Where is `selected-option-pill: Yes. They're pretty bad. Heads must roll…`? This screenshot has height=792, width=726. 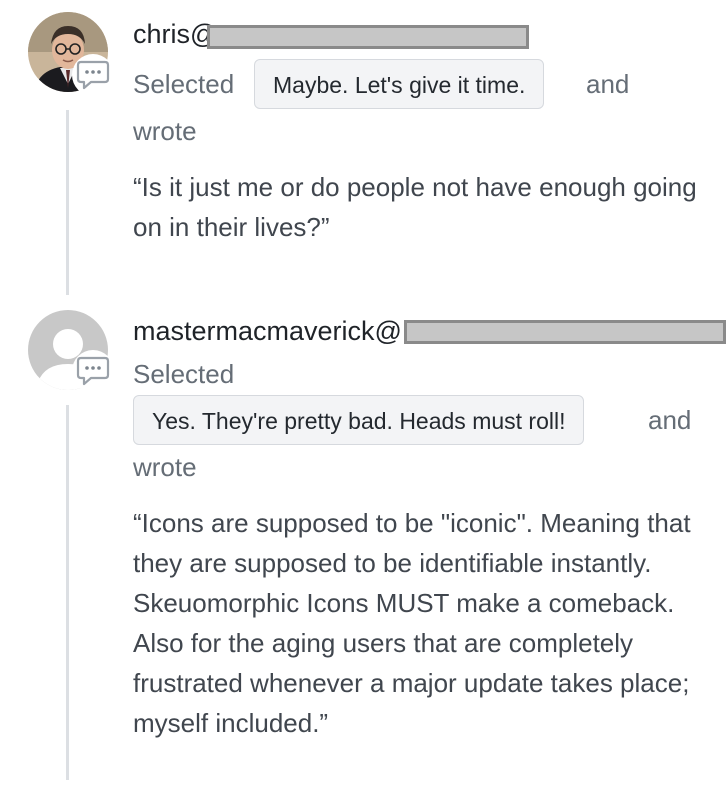
selected-option-pill: Yes. They're pretty bad. Heads must roll… is located at coordinates (359, 420).